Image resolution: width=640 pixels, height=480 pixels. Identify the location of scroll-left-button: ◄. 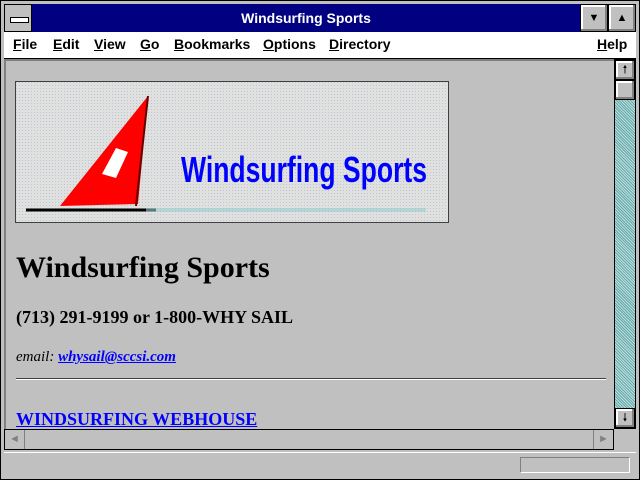
(15, 439).